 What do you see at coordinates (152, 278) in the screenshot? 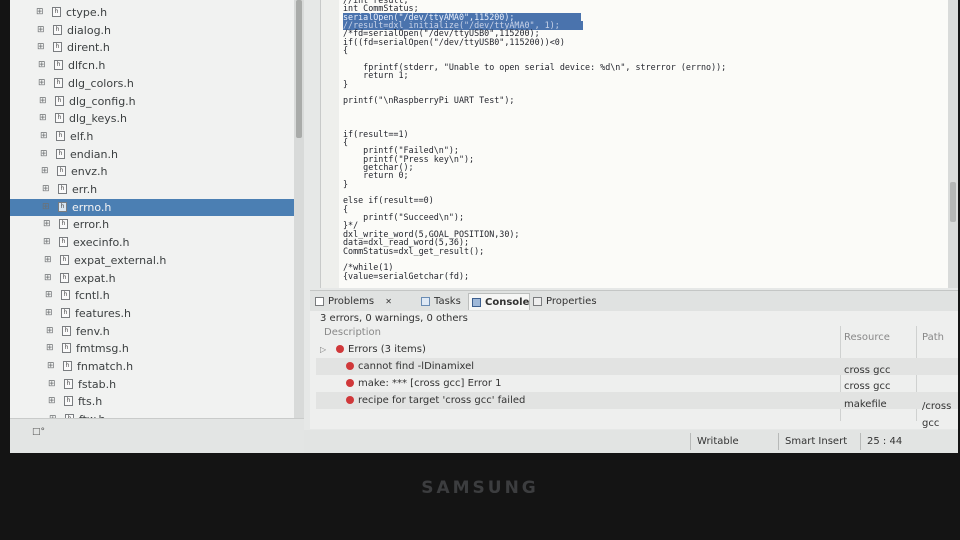
I see `tree-file-item: ⊞ h expat.h` at bounding box center [152, 278].